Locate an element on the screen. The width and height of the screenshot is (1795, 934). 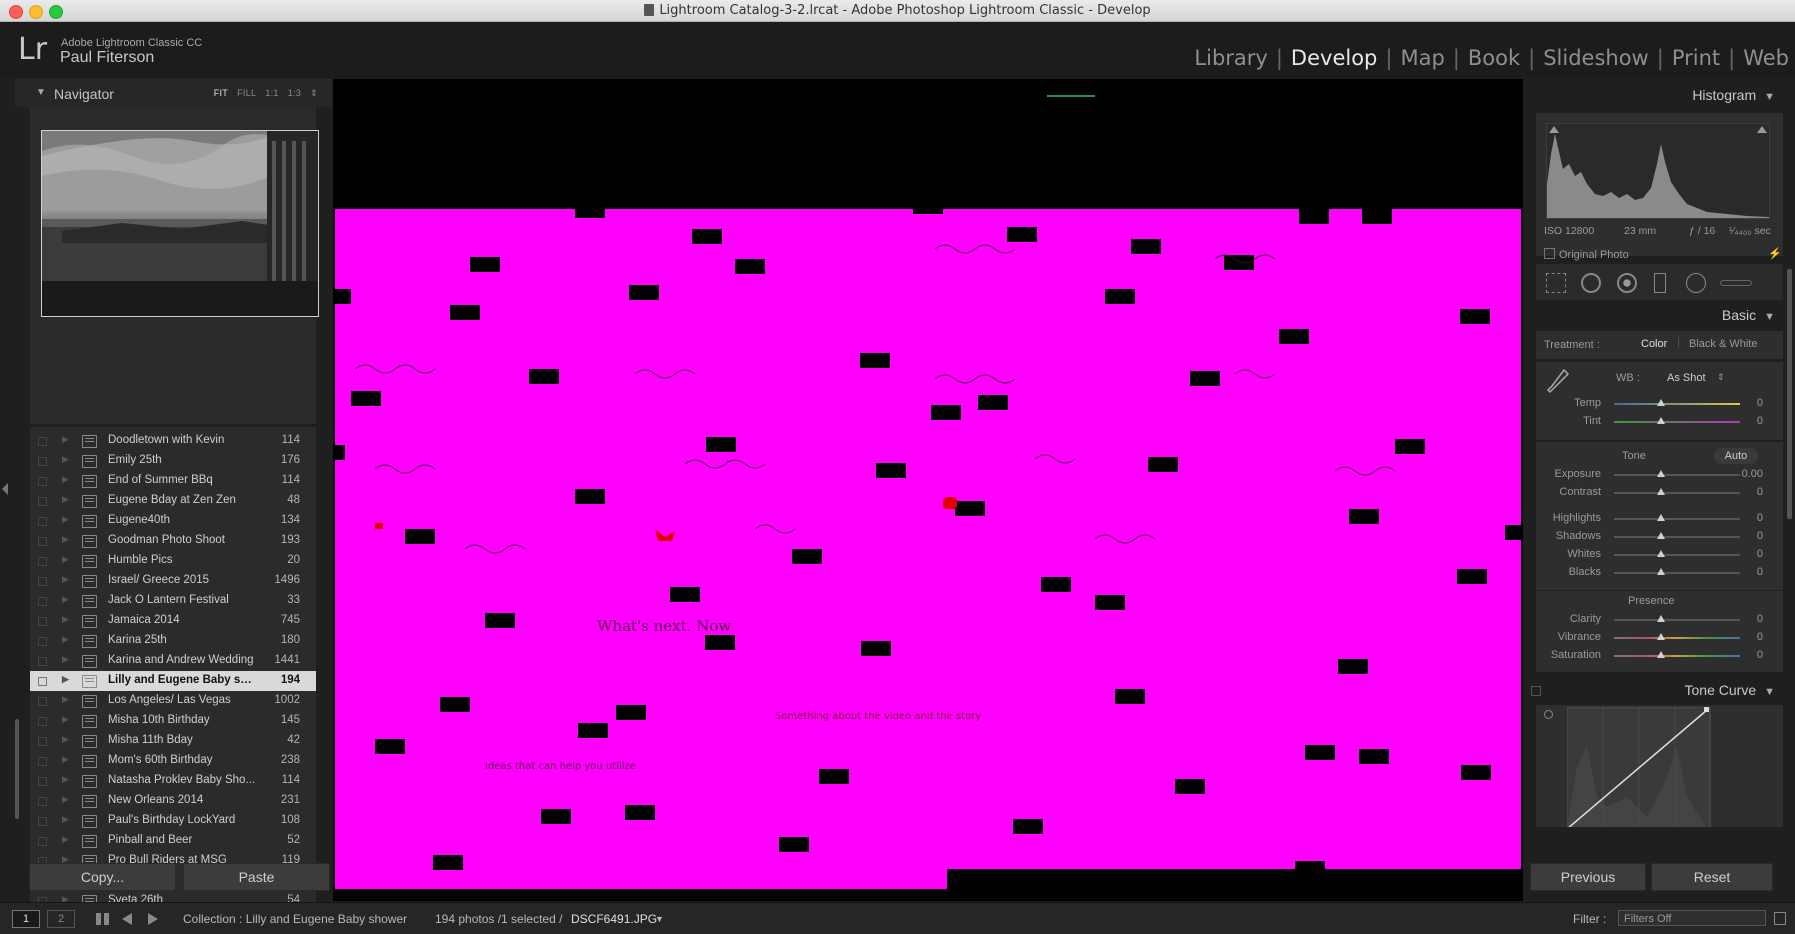
tone-curve-toggle is located at coordinates (1536, 691).